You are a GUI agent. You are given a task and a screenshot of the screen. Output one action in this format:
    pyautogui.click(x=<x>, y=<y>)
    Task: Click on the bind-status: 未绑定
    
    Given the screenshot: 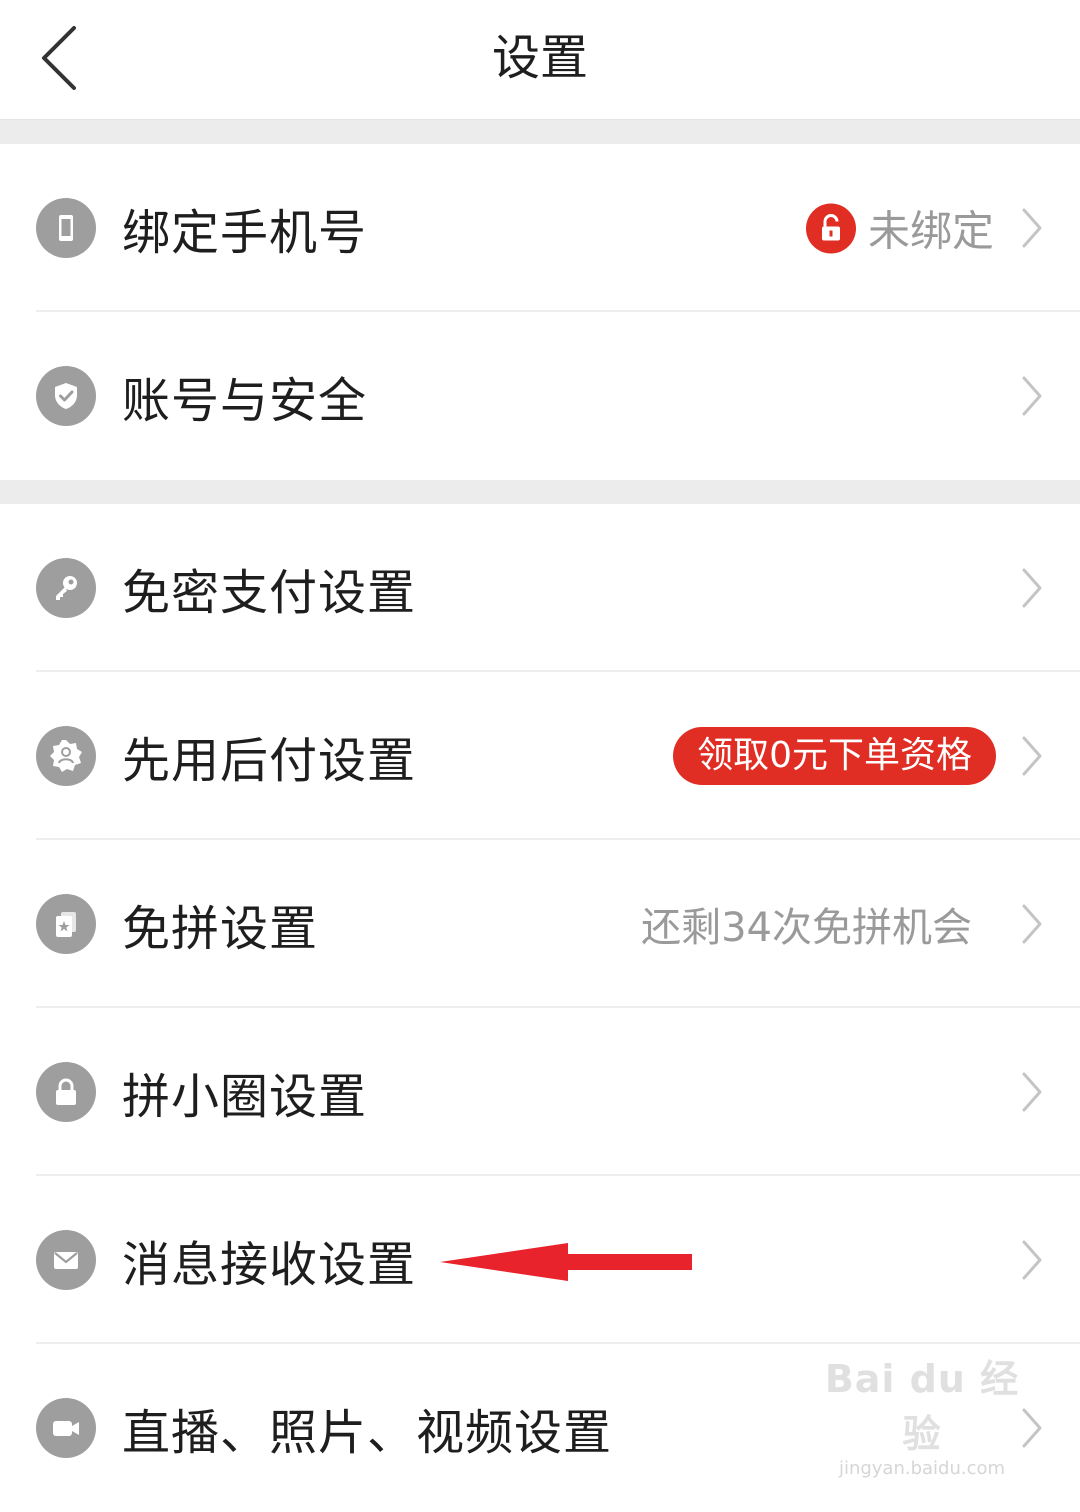 What is the action you would take?
    pyautogui.click(x=899, y=228)
    